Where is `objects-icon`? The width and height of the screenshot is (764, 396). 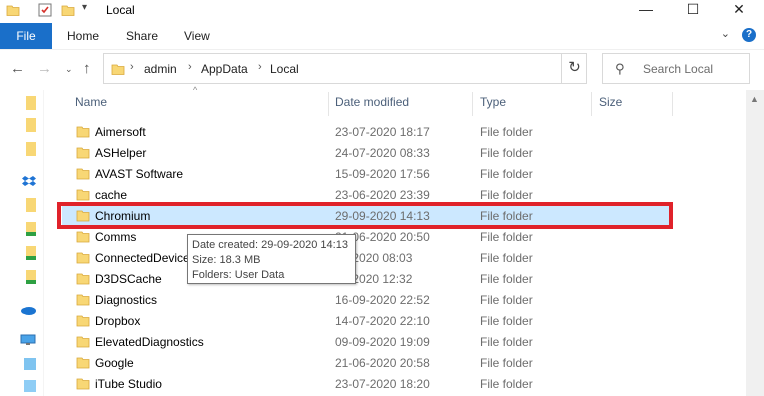
objects-icon is located at coordinates (30, 364).